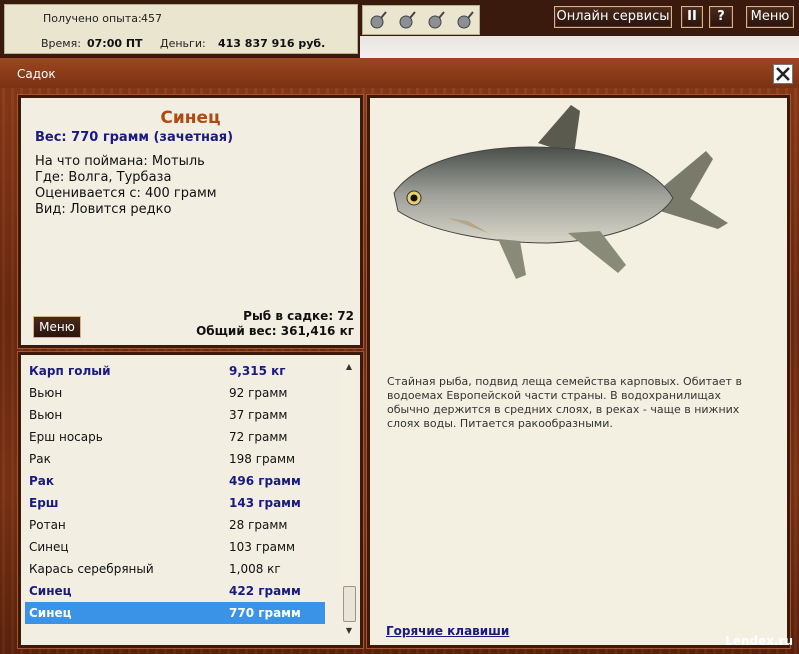 The height and width of the screenshot is (654, 799). Describe the element at coordinates (257, 371) in the screenshot. I see `fish-item-weight: 9,315 кг` at that location.